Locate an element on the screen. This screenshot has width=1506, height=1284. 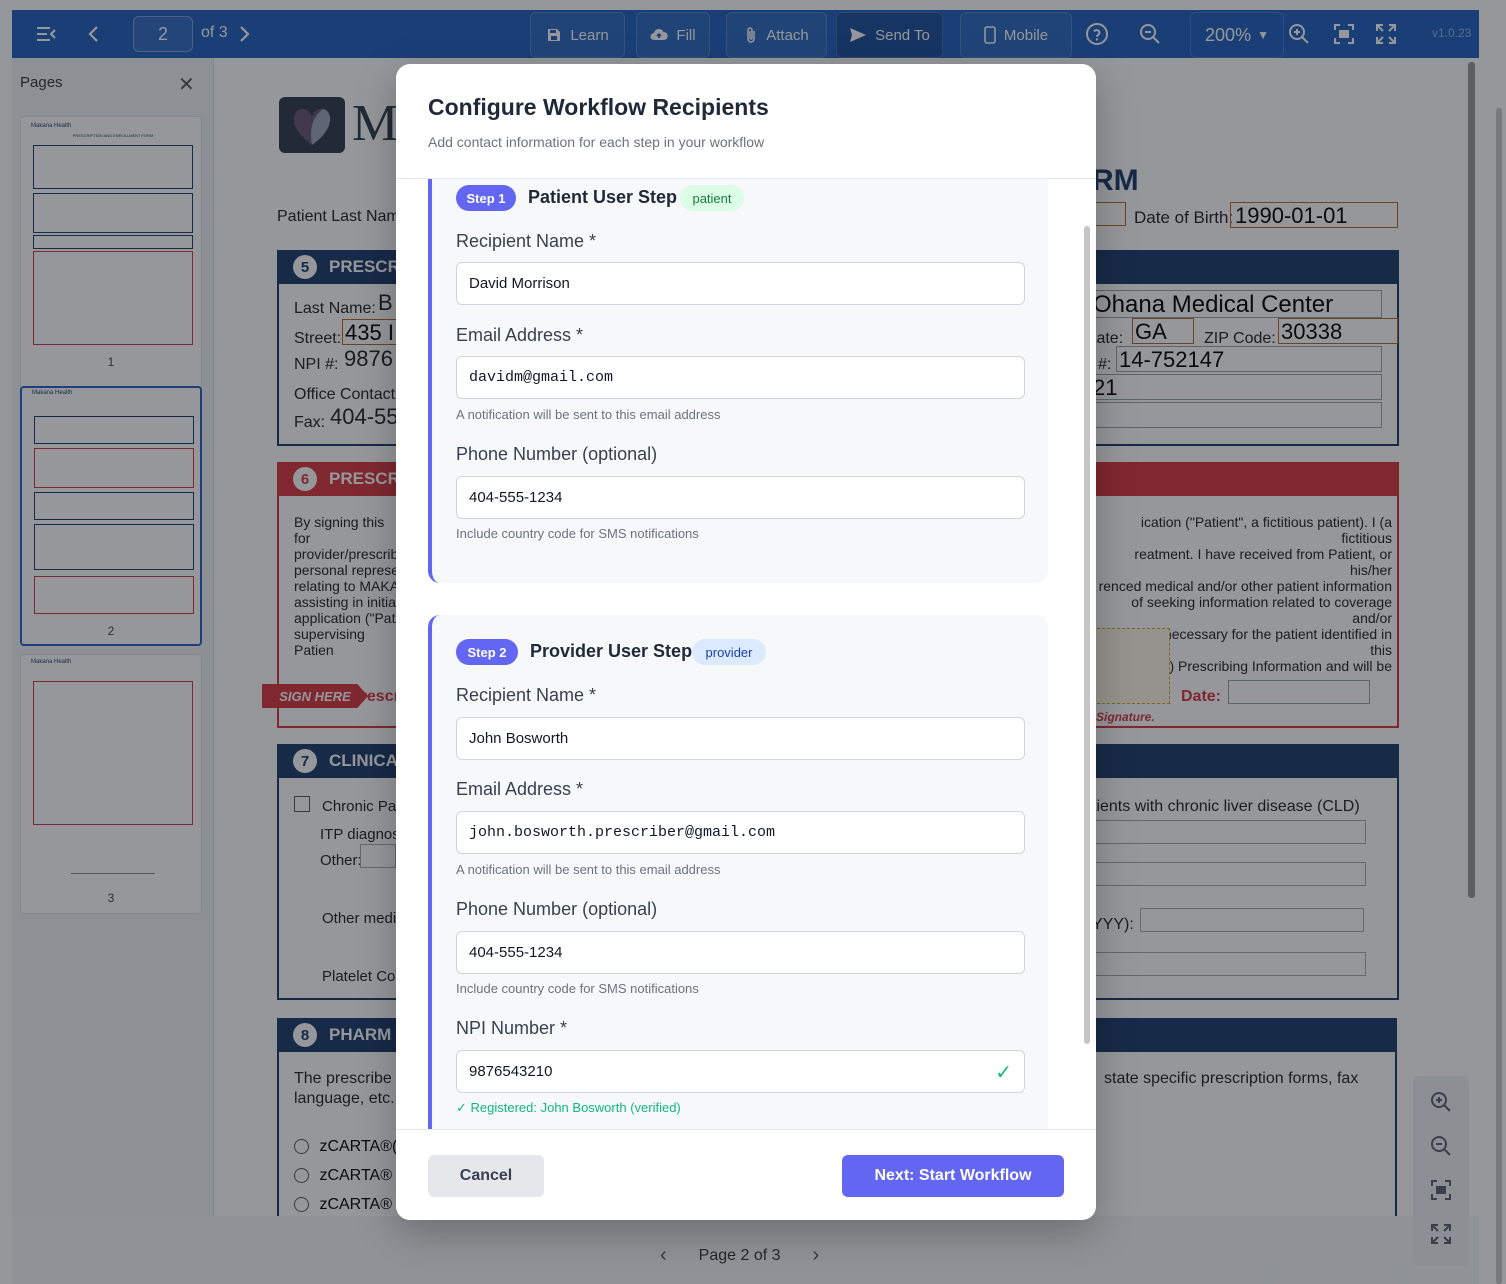
step-pill: Step 2 is located at coordinates (487, 652).